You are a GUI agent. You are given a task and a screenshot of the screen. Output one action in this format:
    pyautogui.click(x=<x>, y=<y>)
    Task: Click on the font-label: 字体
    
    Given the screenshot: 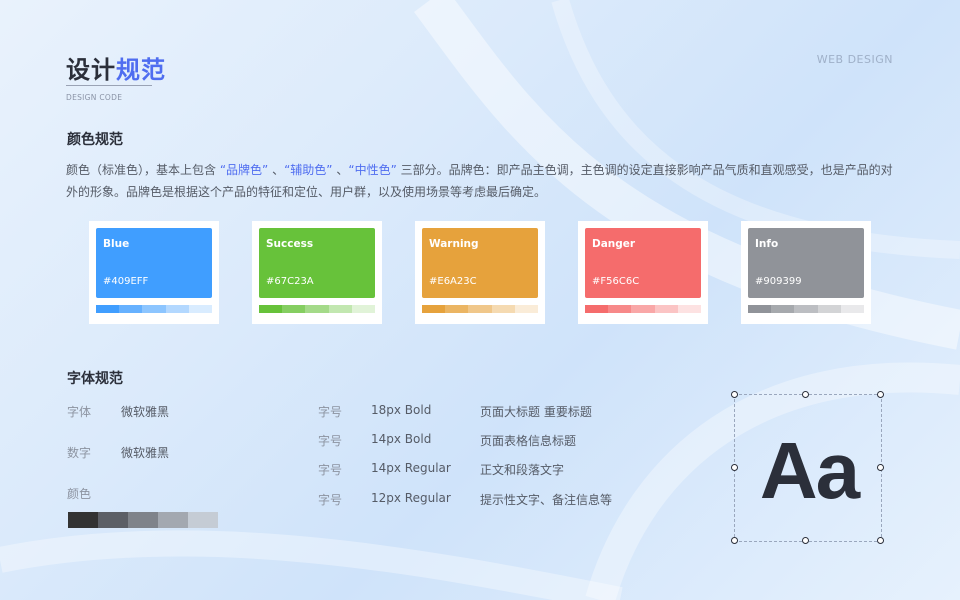 What is the action you would take?
    pyautogui.click(x=79, y=412)
    